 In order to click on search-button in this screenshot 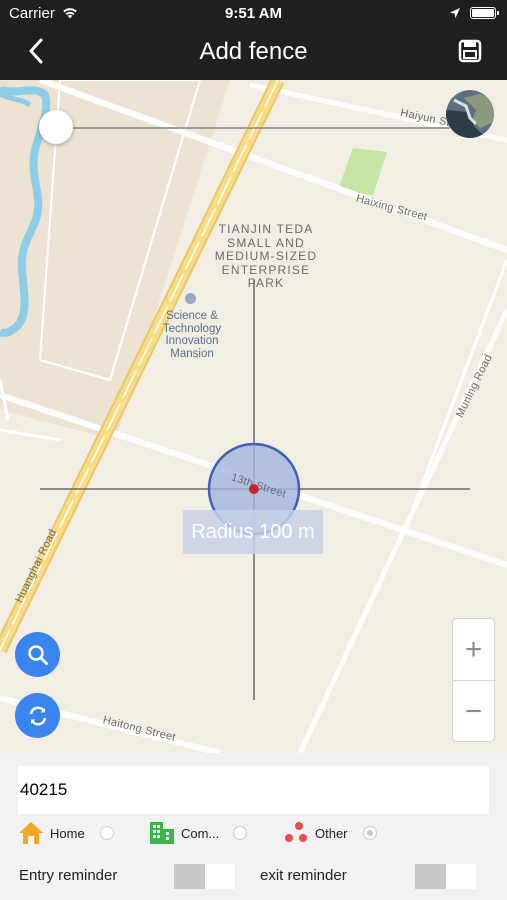, I will do `click(37, 654)`.